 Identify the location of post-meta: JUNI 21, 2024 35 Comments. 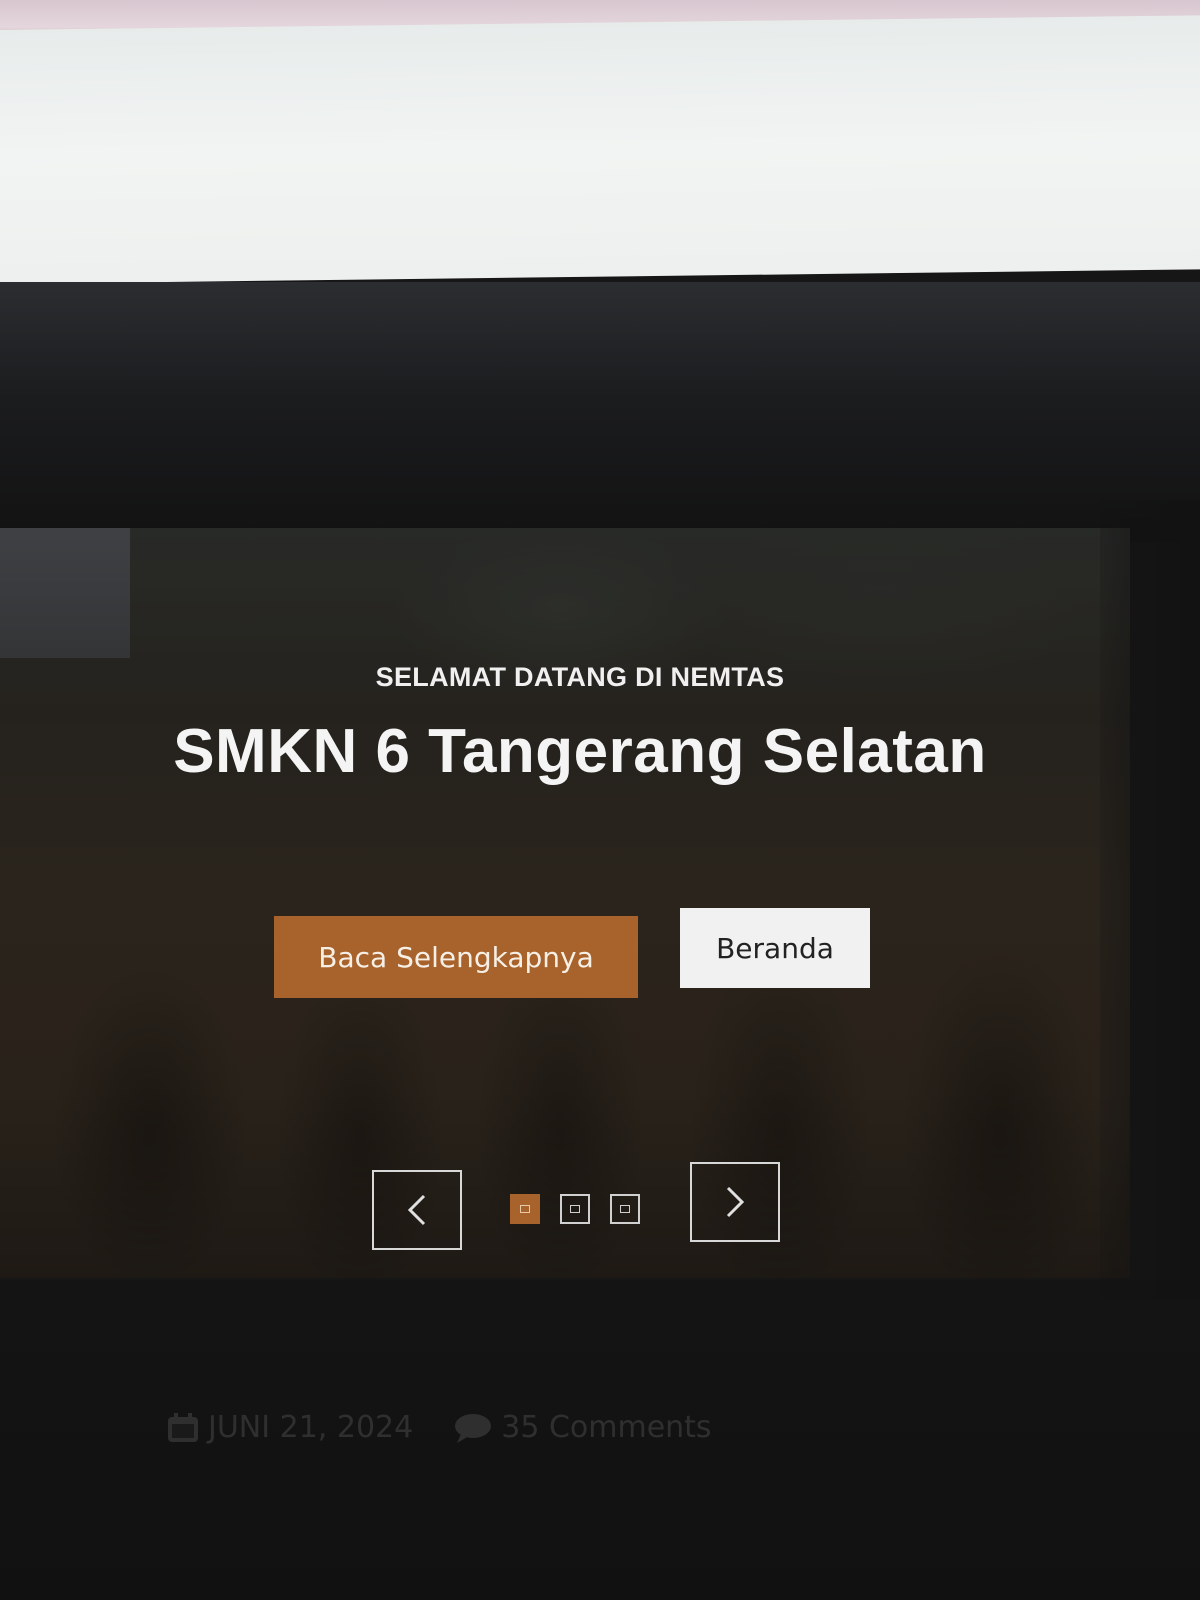
(459, 1427).